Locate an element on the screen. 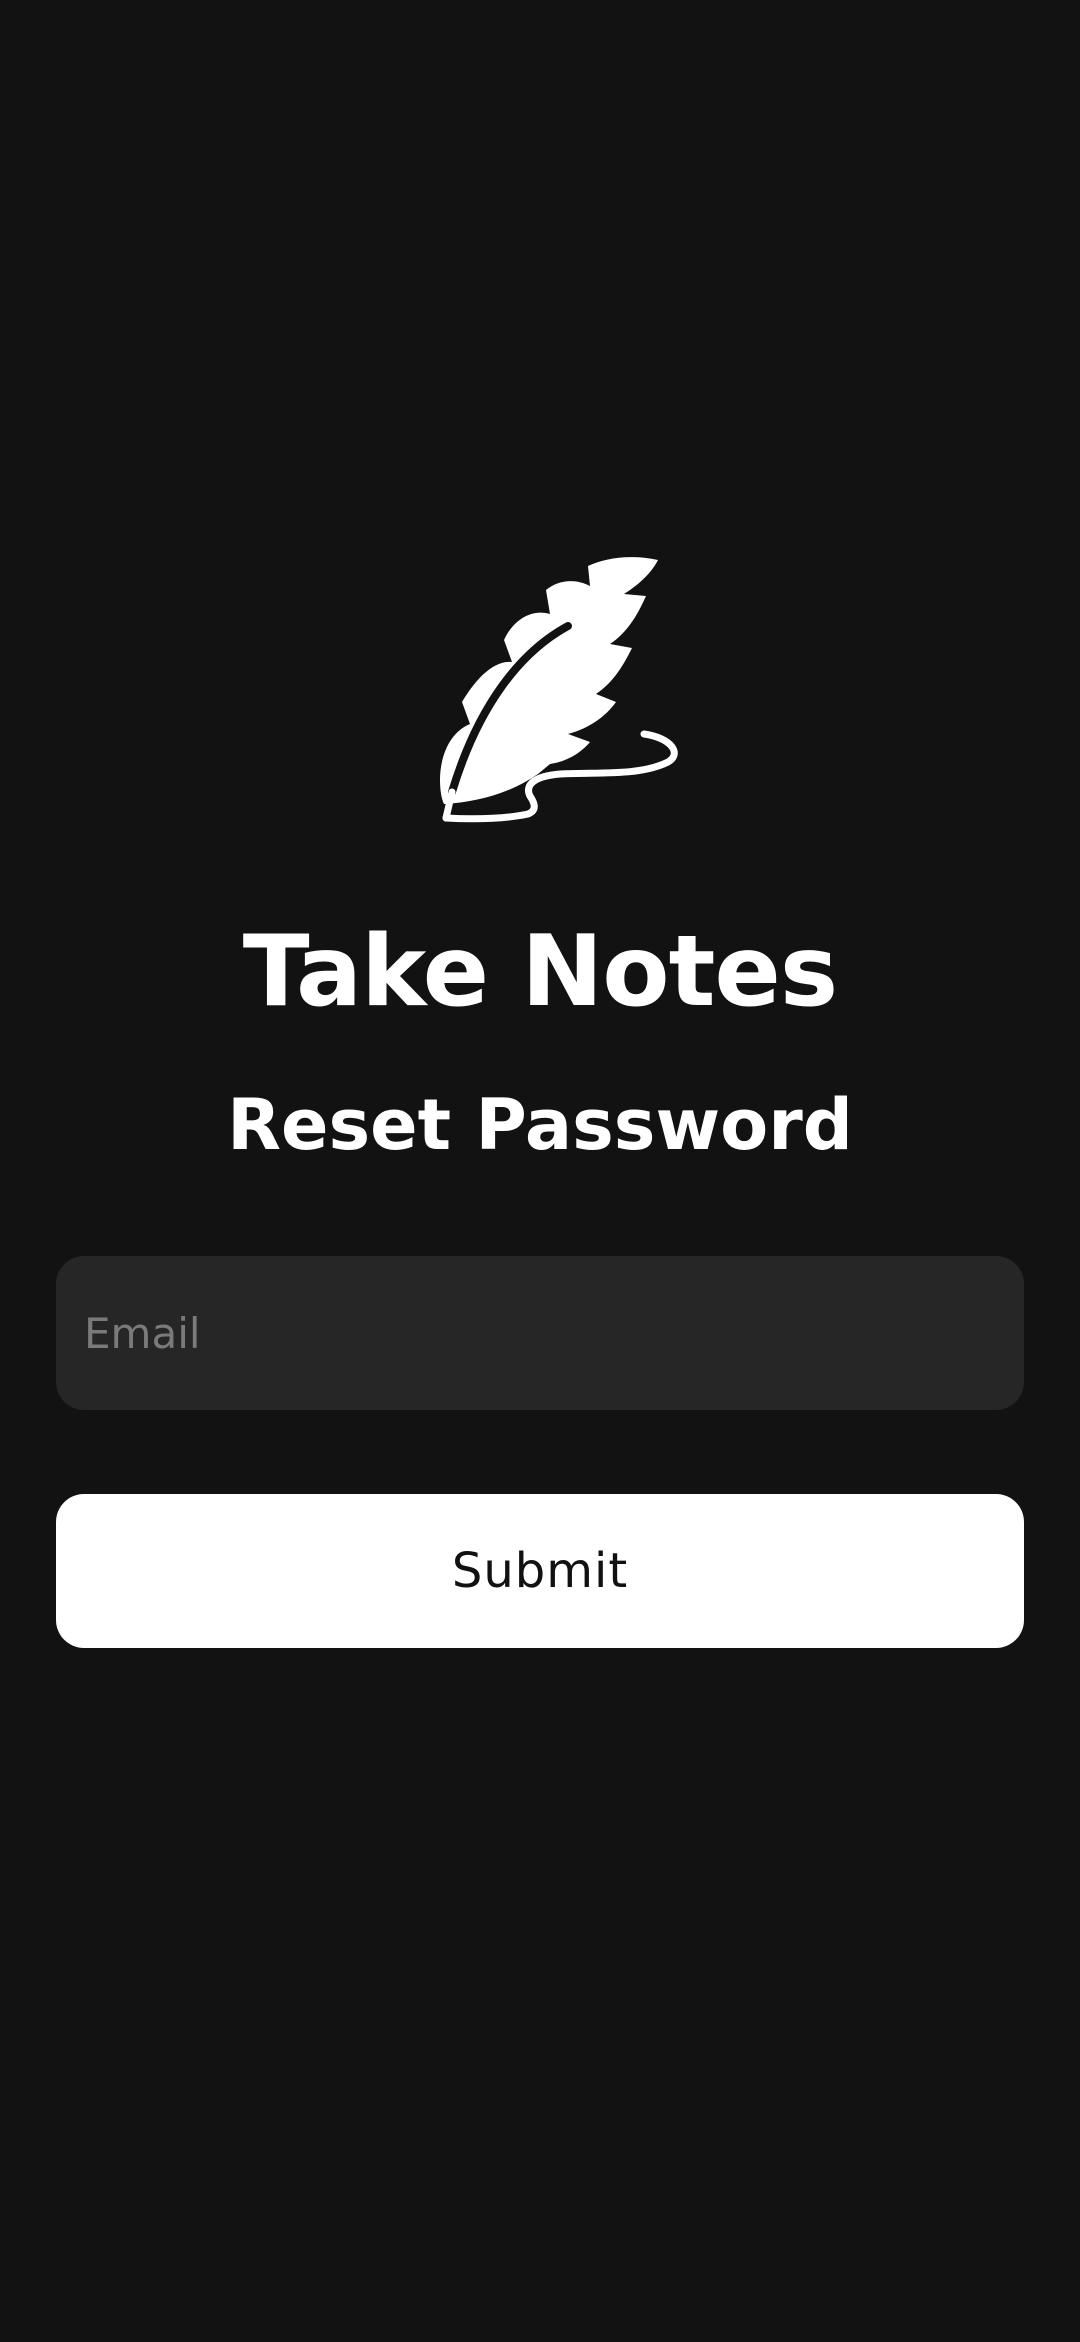 The image size is (1080, 2342). page-title: Reset Password is located at coordinates (540, 1125).